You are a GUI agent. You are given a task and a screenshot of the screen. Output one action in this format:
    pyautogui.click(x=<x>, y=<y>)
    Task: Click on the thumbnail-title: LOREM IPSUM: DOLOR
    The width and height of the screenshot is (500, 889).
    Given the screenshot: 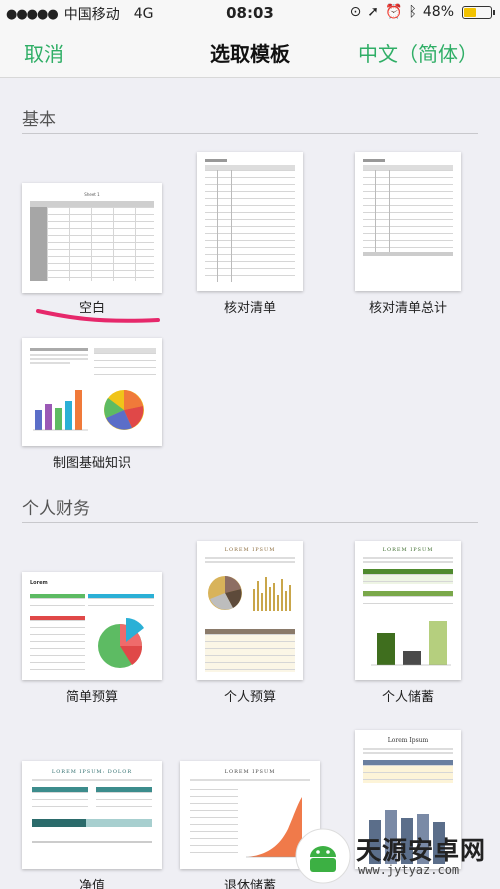 What is the action you would take?
    pyautogui.click(x=92, y=772)
    